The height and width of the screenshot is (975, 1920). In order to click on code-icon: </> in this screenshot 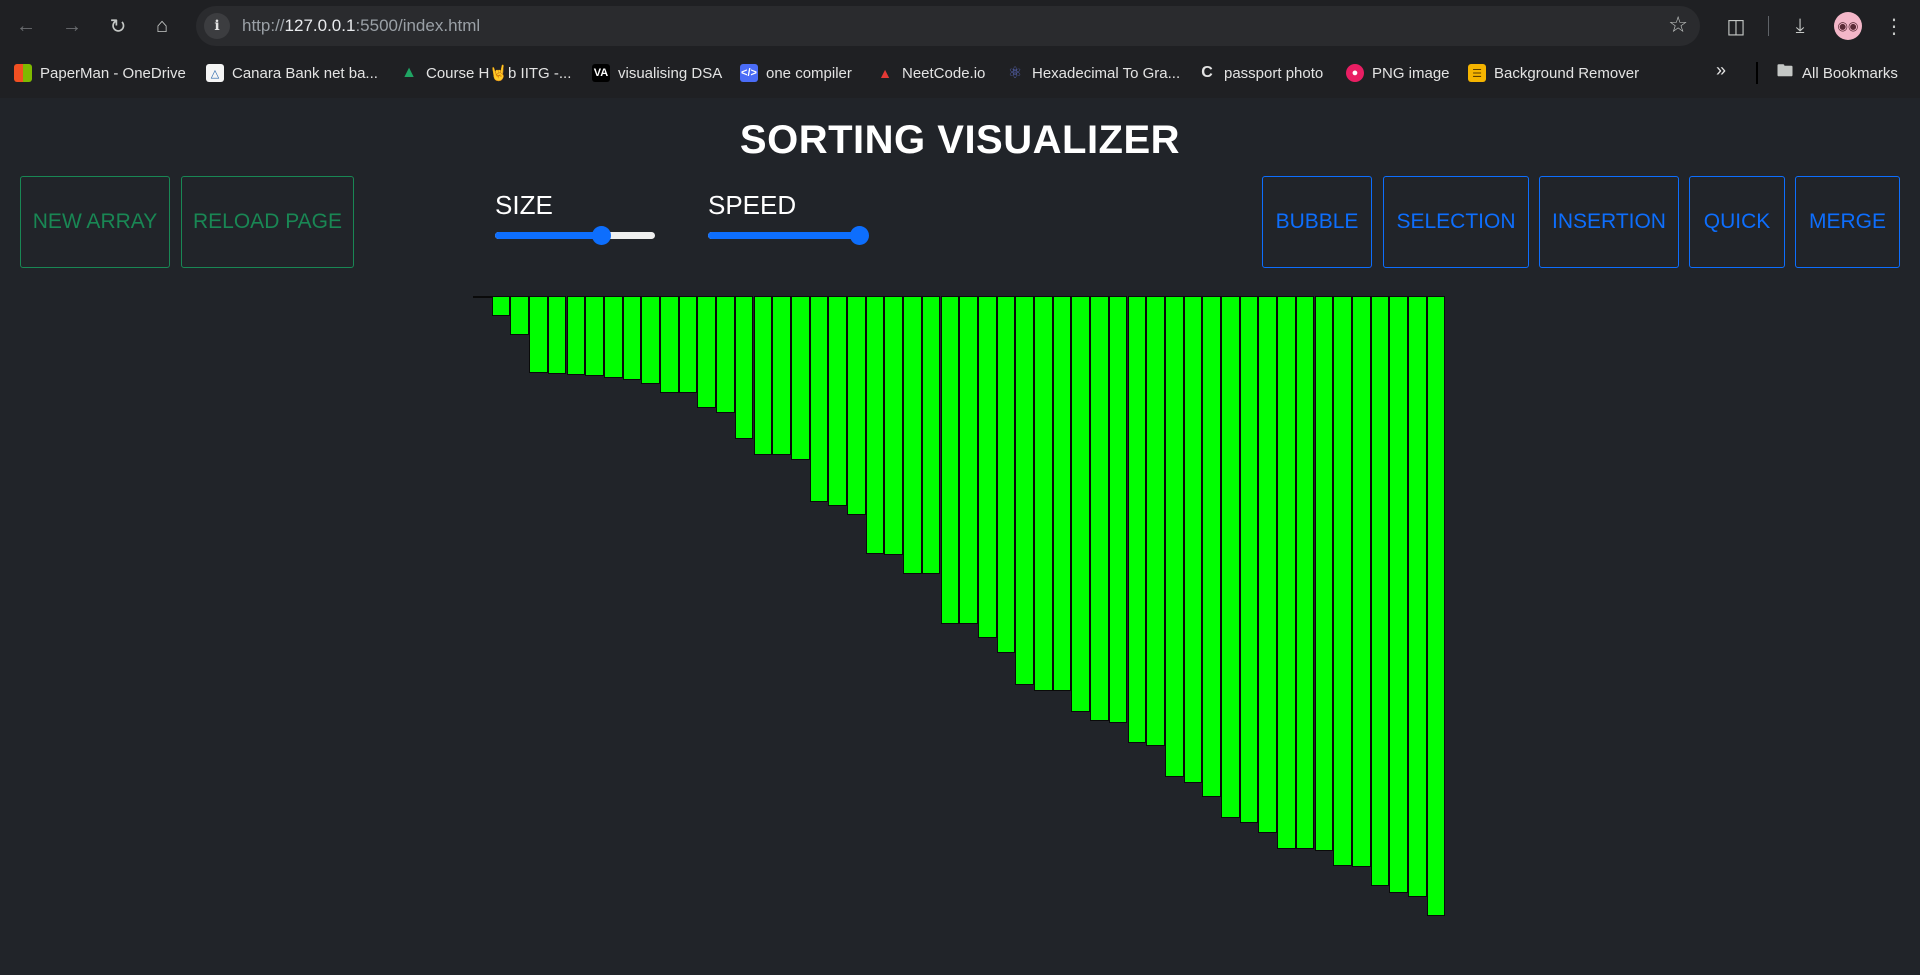, I will do `click(749, 73)`.